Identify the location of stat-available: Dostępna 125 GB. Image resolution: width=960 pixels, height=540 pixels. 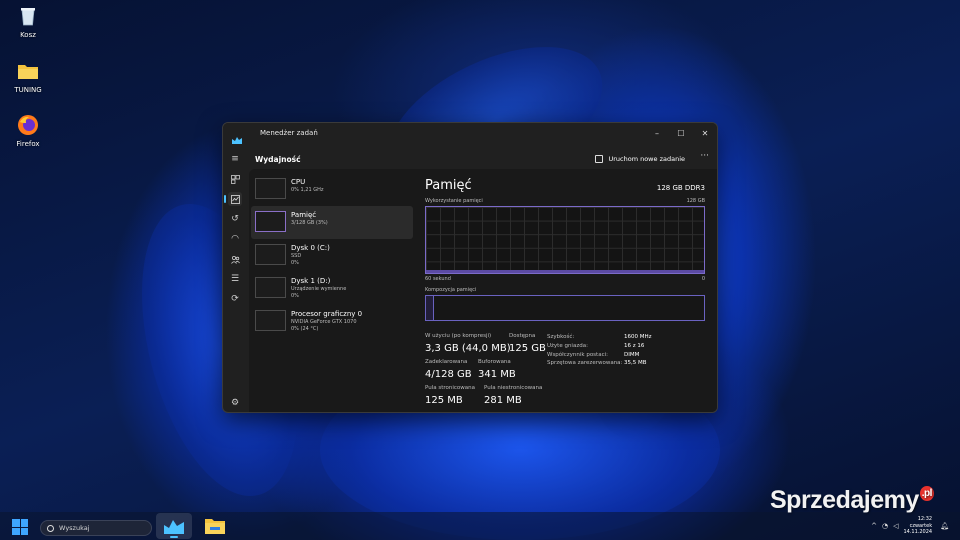
(527, 344).